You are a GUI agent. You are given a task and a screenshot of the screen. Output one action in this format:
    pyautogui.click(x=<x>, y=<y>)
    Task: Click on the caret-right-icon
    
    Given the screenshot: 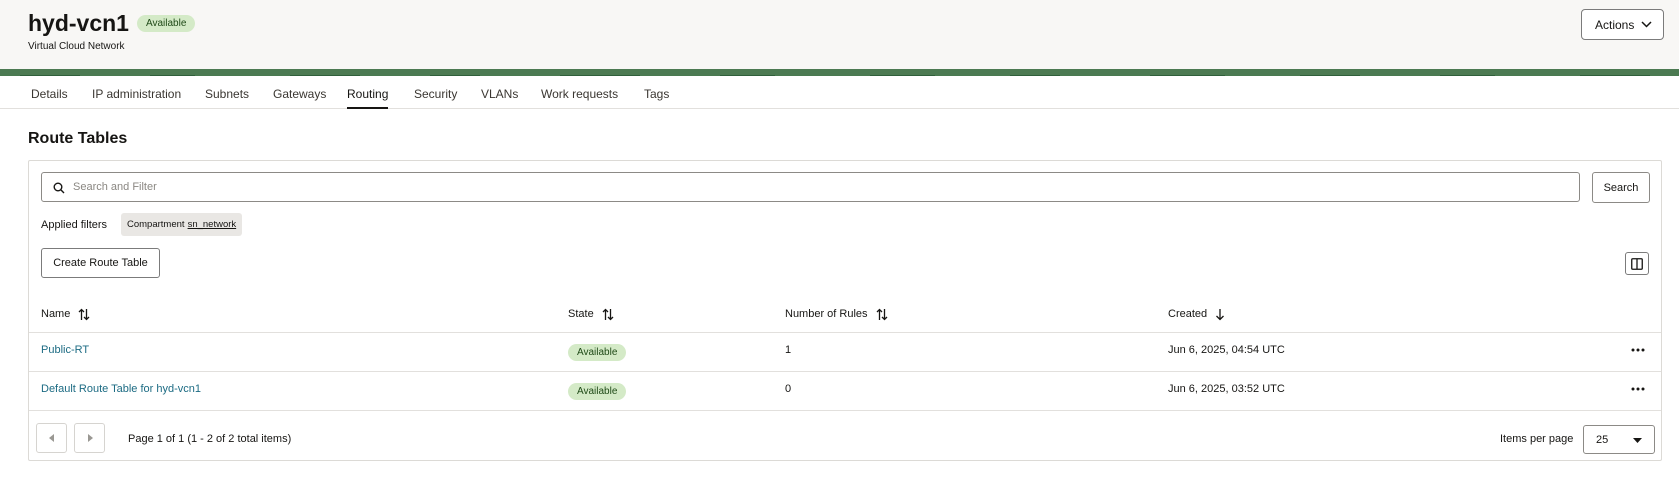 What is the action you would take?
    pyautogui.click(x=90, y=438)
    